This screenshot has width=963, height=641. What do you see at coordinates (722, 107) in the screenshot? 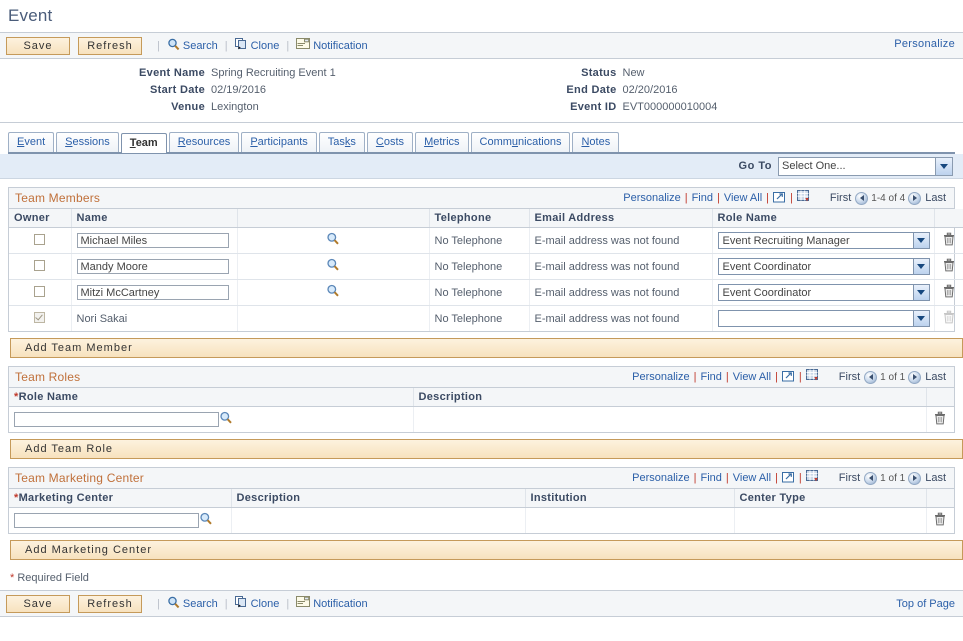
I see `field-event-id: Event ID EVT000000010004` at bounding box center [722, 107].